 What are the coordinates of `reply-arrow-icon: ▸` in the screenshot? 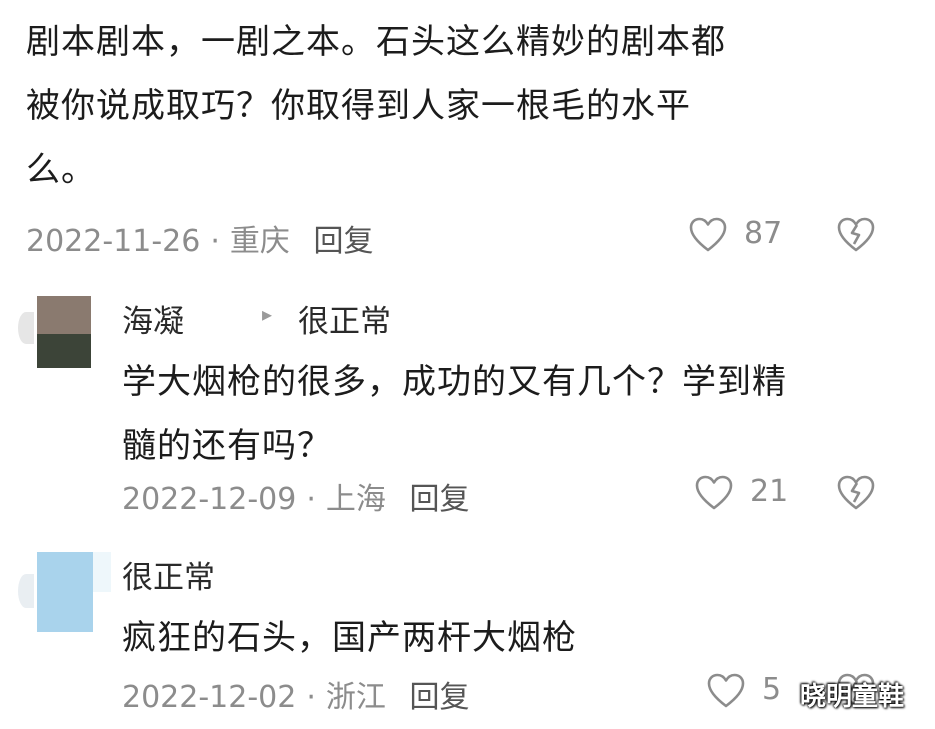 It's located at (267, 314).